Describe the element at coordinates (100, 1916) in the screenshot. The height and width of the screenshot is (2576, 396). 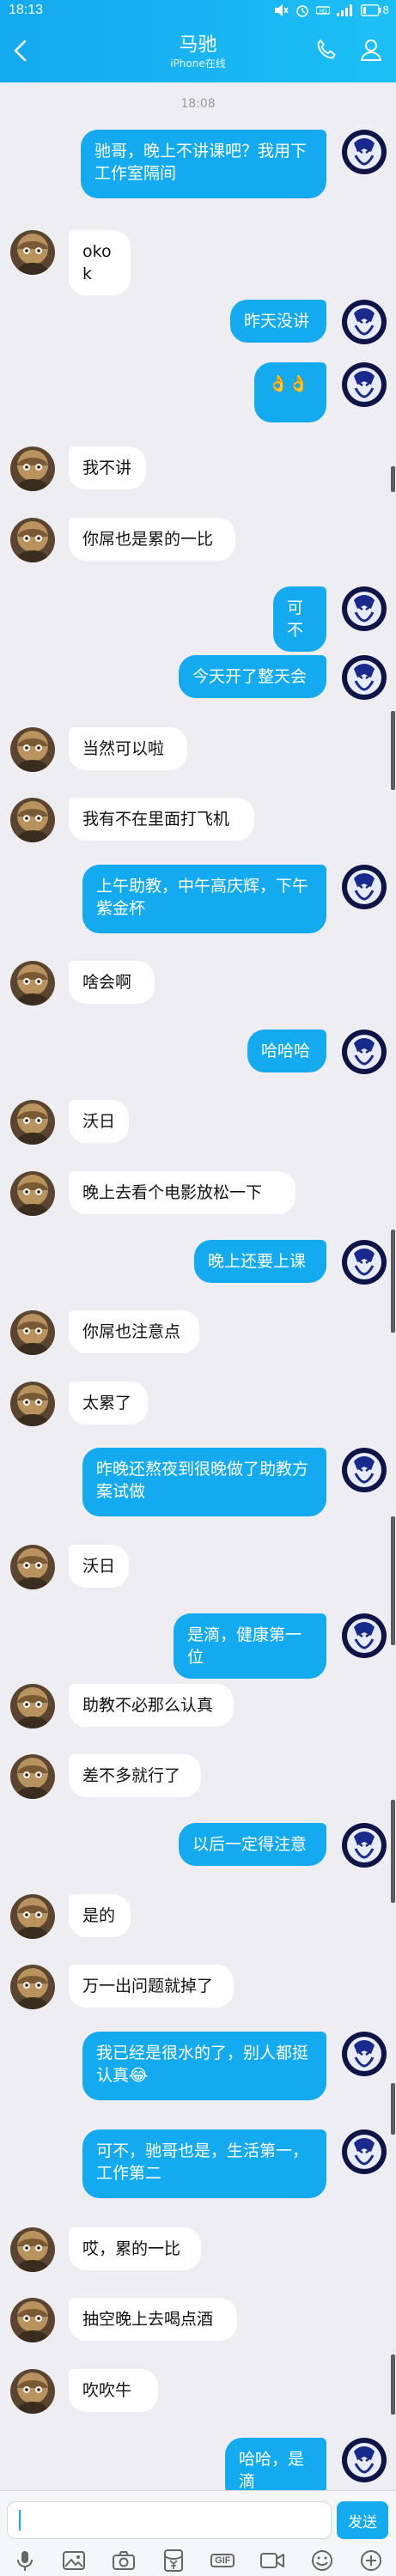
I see `message-bubble: 是的` at that location.